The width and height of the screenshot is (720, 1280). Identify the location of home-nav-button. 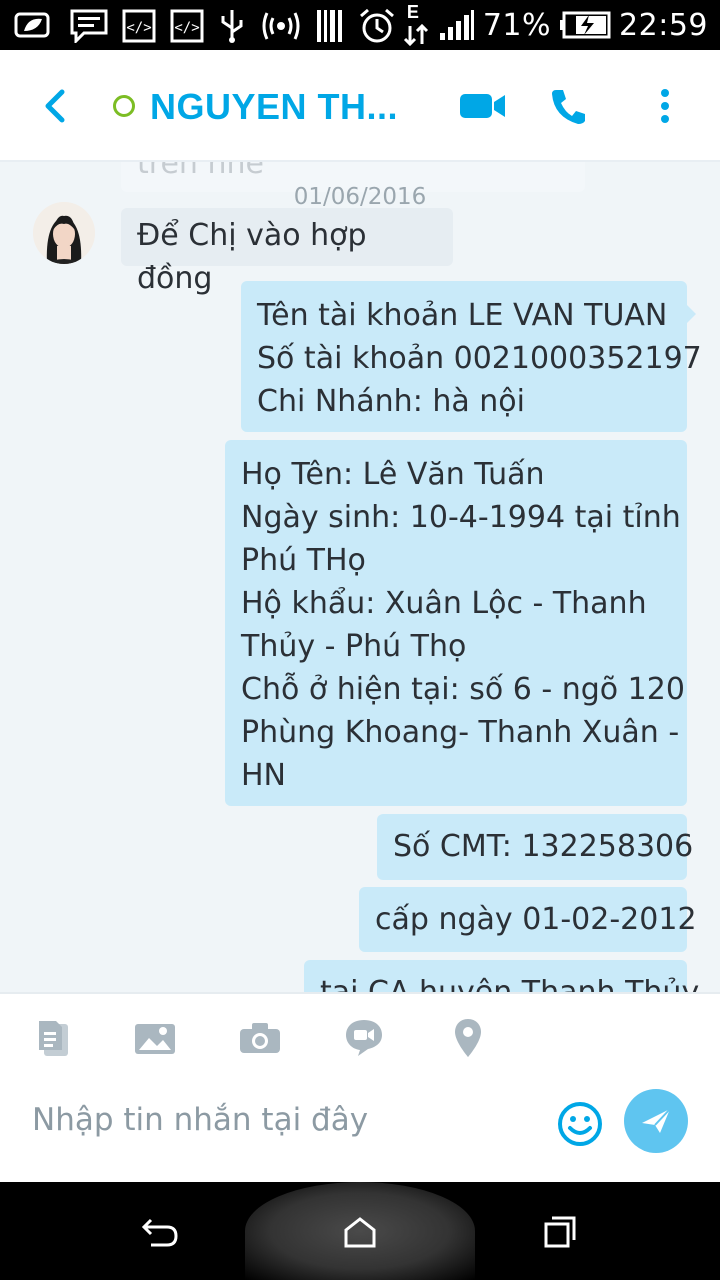
(360, 1232).